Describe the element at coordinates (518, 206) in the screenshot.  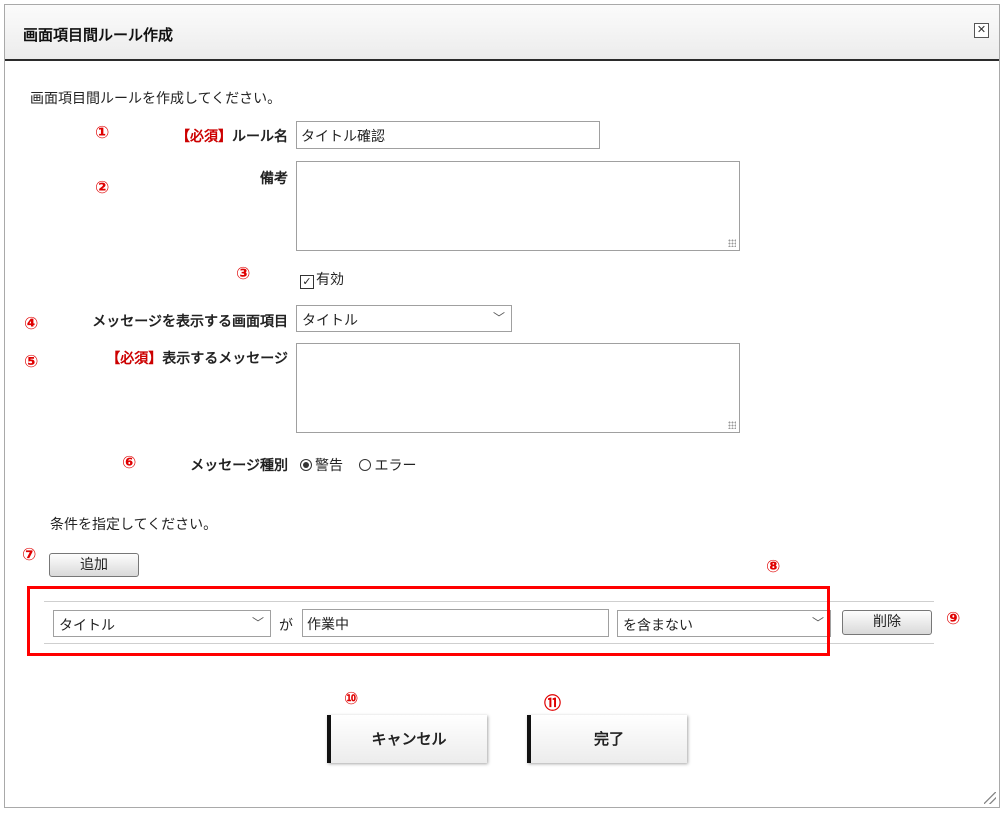
I see `remarks-textarea` at that location.